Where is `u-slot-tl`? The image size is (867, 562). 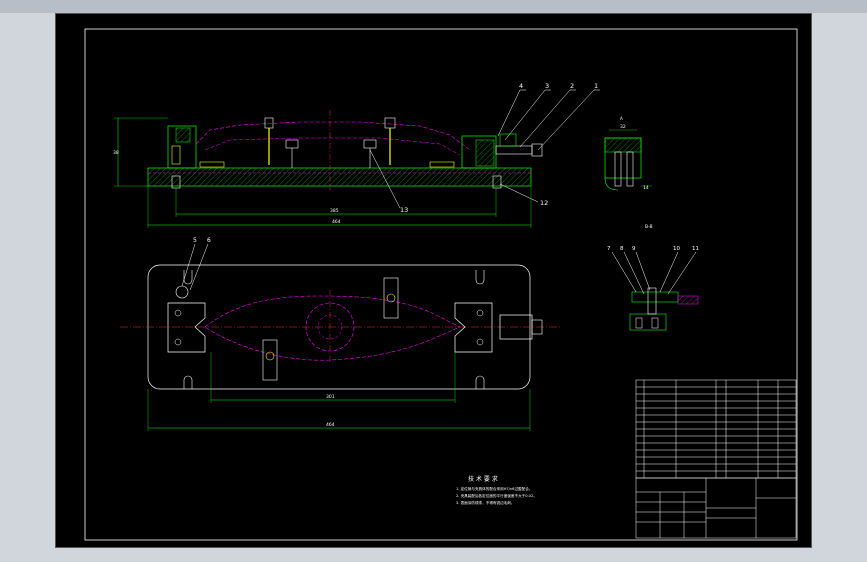
u-slot-tl is located at coordinates (188, 277).